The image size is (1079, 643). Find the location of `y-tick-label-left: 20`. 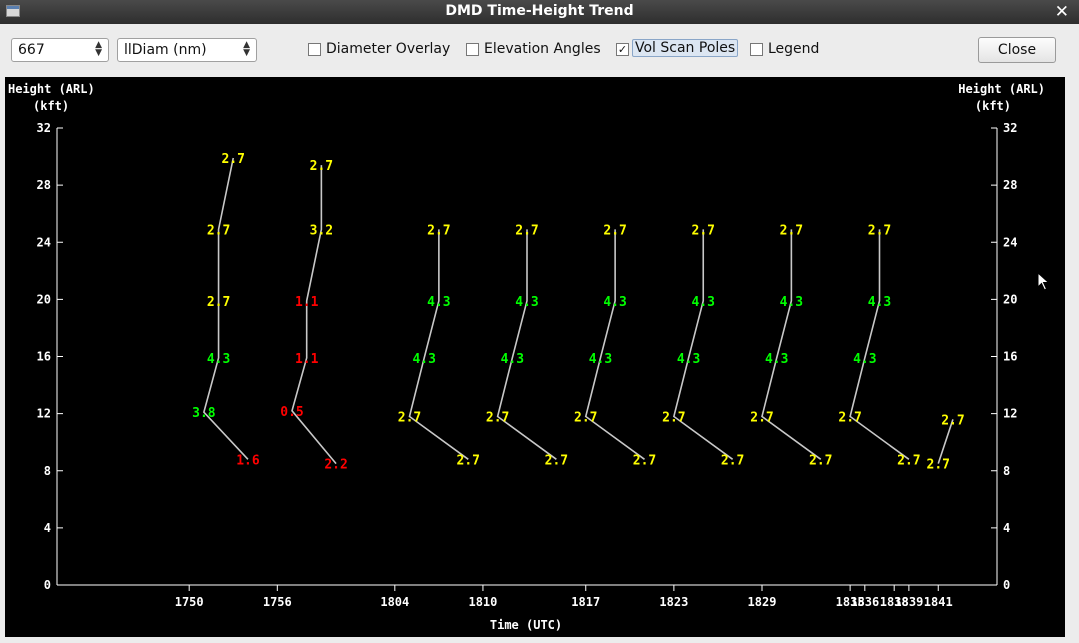

y-tick-label-left: 20 is located at coordinates (44, 299).